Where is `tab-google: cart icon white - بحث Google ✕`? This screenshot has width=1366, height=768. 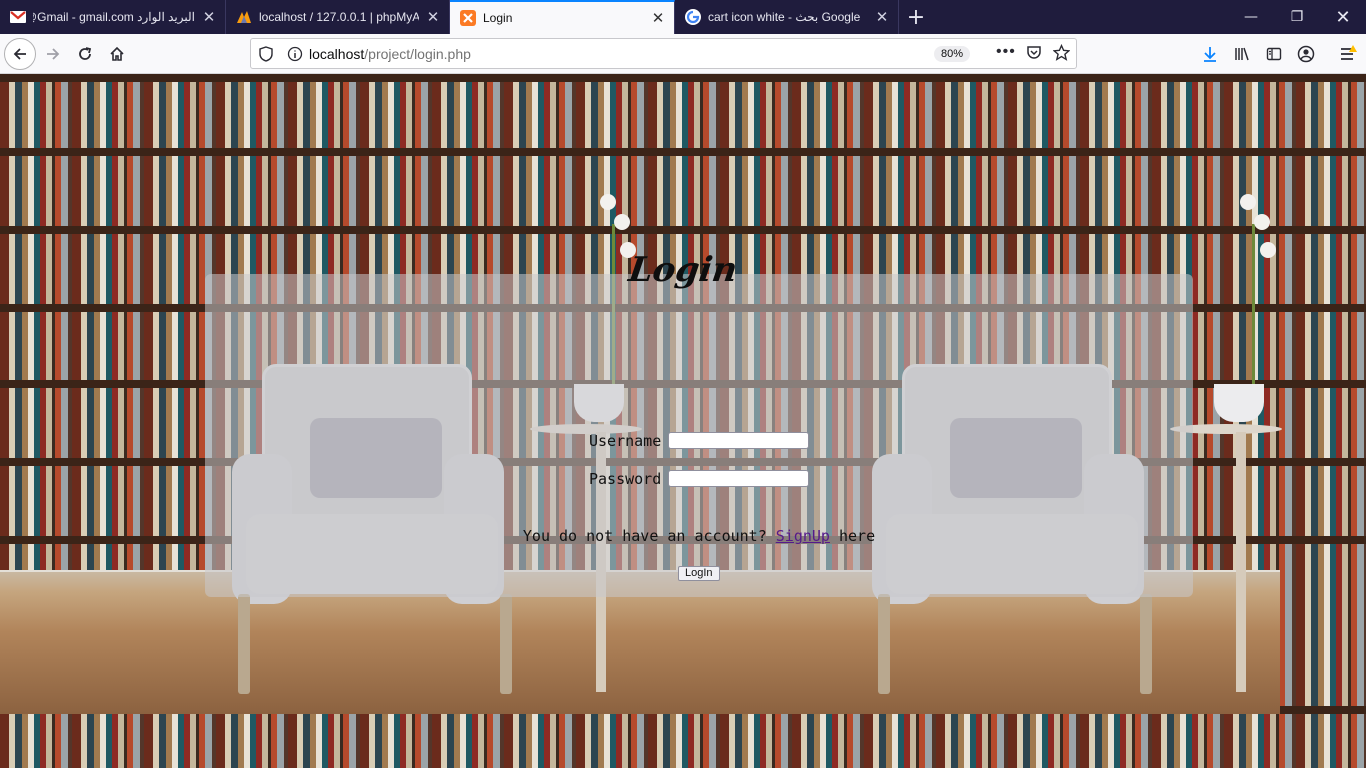
tab-google: cart icon white - بحث Google ✕ is located at coordinates (787, 17).